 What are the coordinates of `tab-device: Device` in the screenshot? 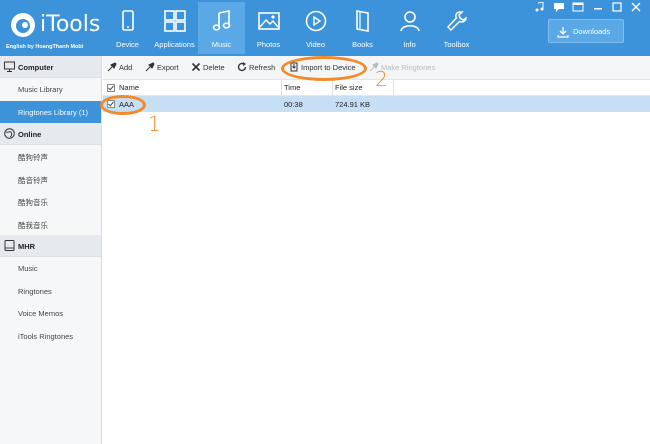 It's located at (127, 28).